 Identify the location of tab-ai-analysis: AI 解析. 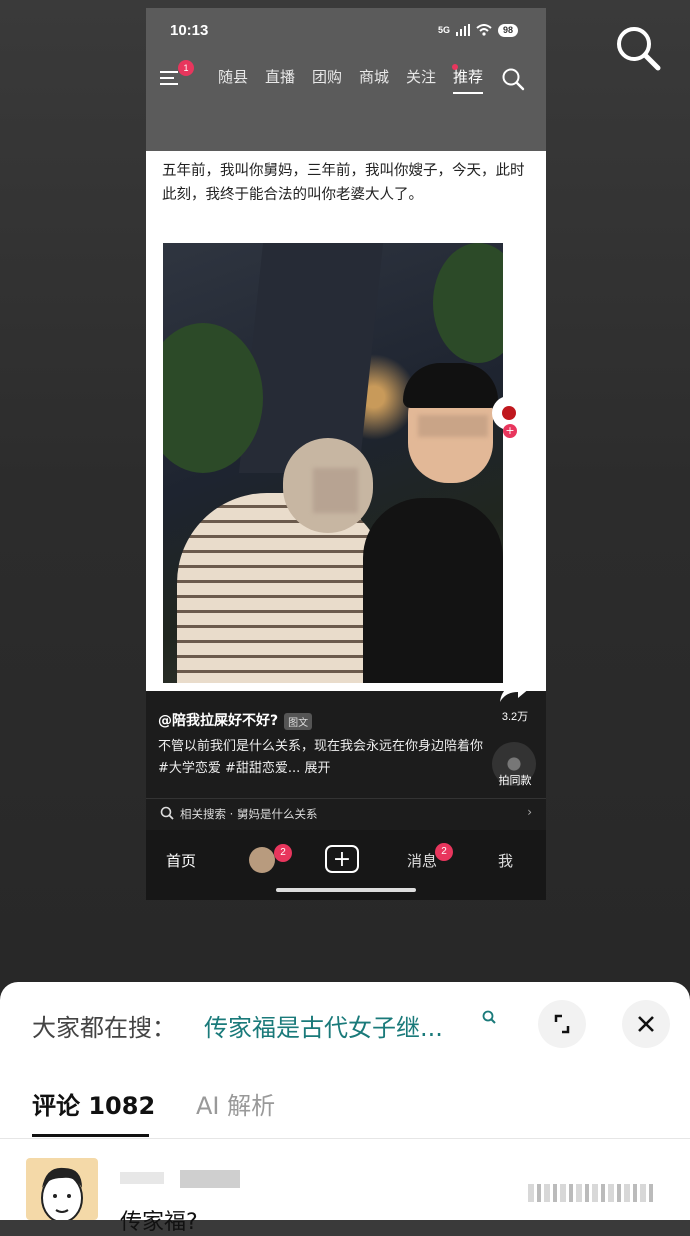
(235, 1103).